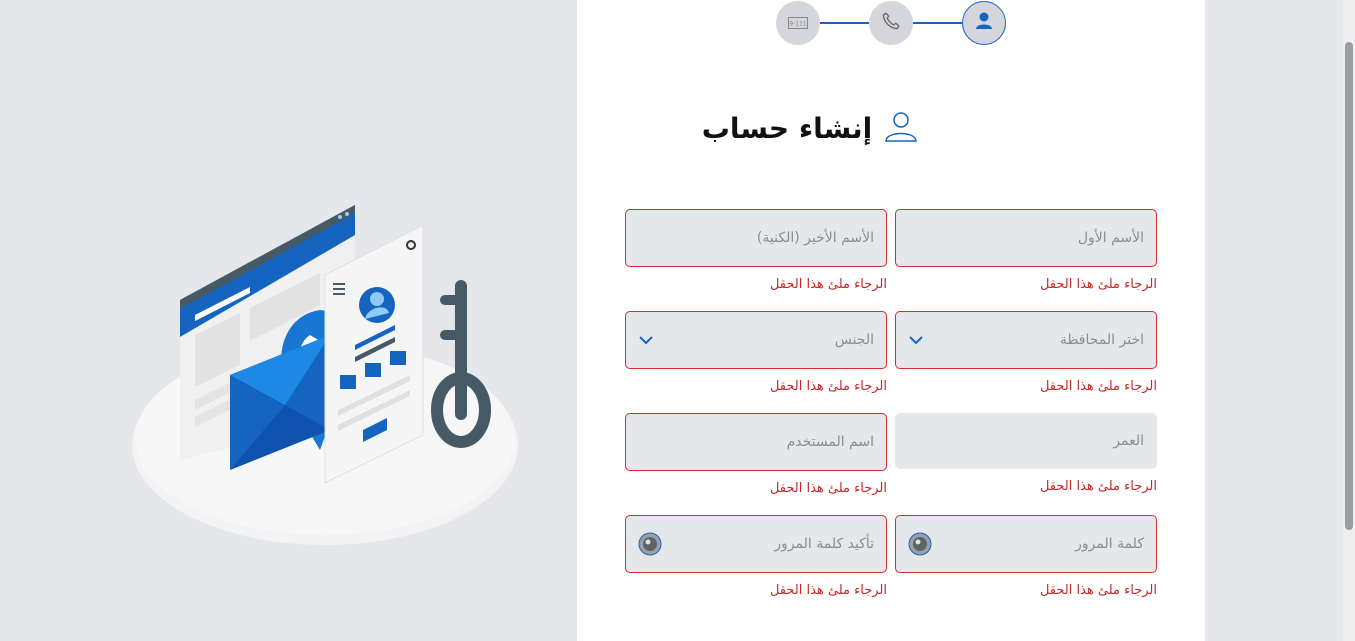 The height and width of the screenshot is (641, 1355). What do you see at coordinates (828, 488) in the screenshot?
I see `username-error: الرجاء ملئ هذا الحقل` at bounding box center [828, 488].